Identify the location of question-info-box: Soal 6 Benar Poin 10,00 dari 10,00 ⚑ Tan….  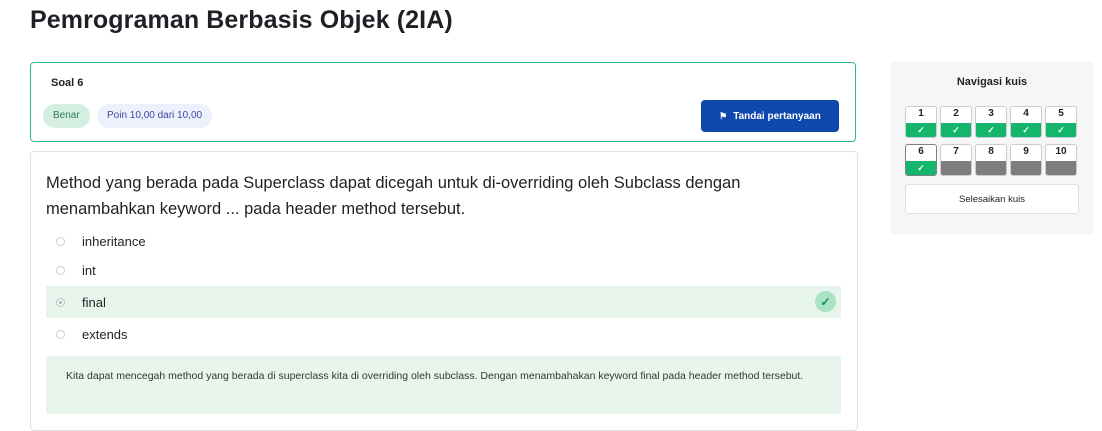
(443, 102).